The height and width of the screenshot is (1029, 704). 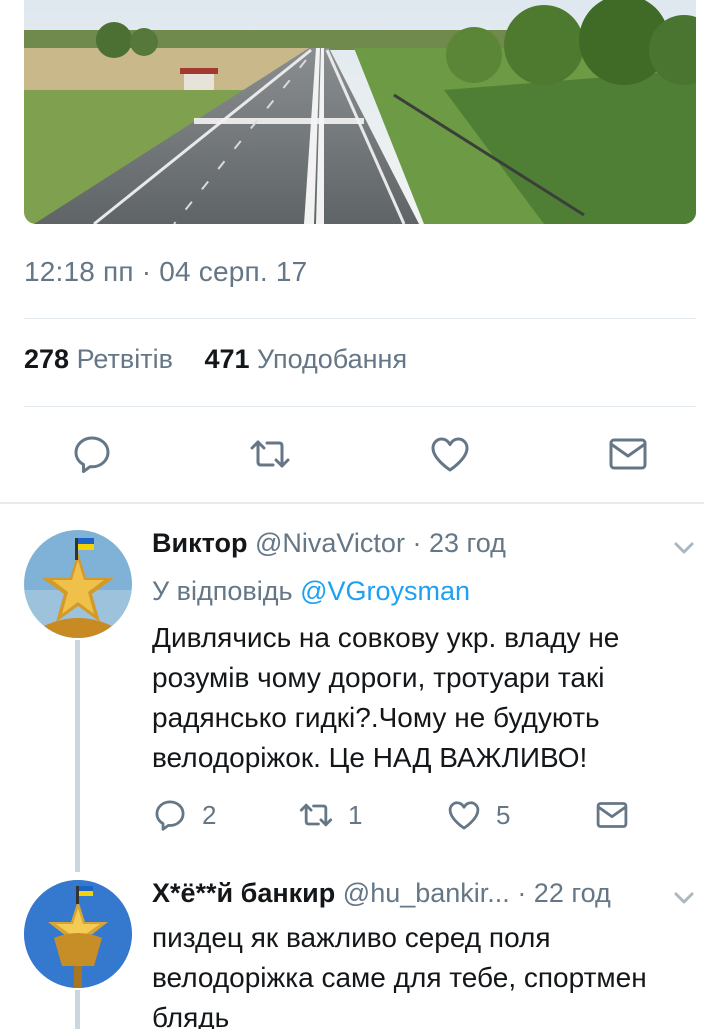 I want to click on tweet-timestamp: 12:18 пп · 04 серп. 17, so click(x=166, y=271).